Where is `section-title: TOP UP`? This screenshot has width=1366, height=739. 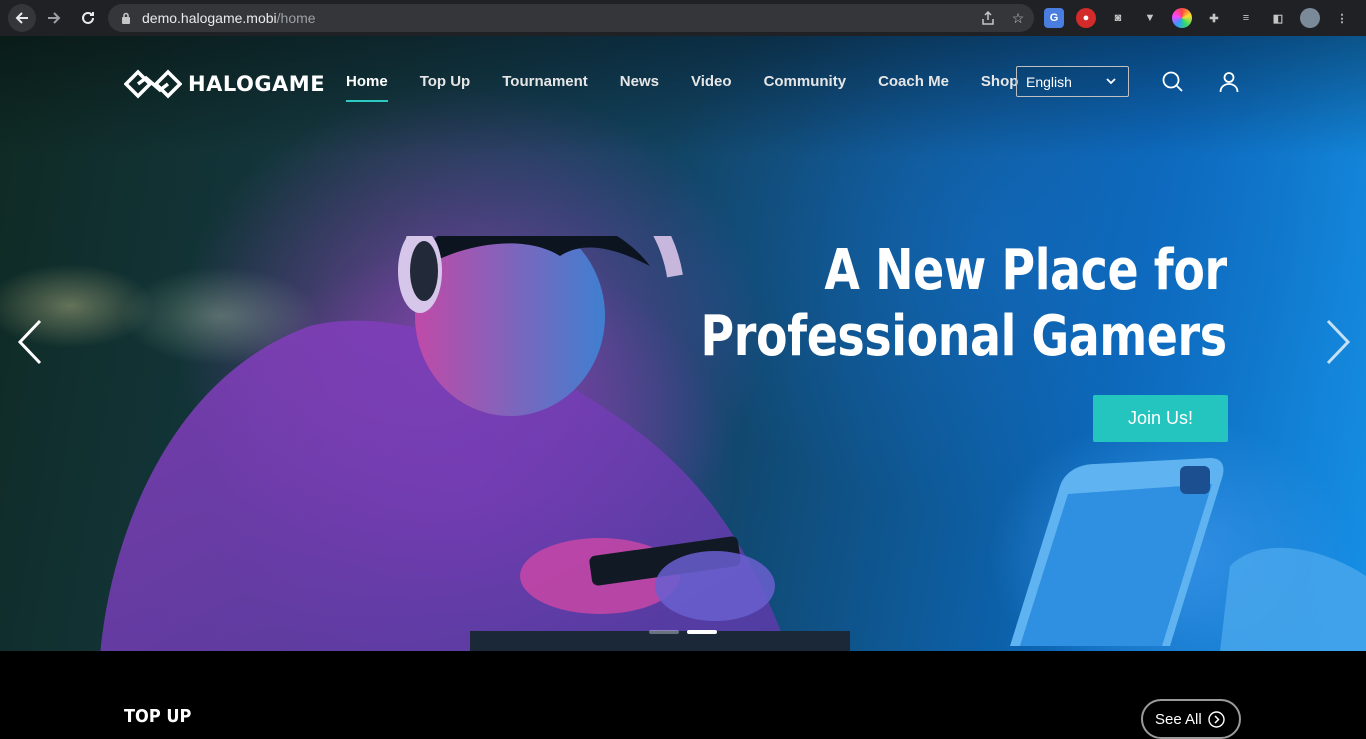 section-title: TOP UP is located at coordinates (158, 716).